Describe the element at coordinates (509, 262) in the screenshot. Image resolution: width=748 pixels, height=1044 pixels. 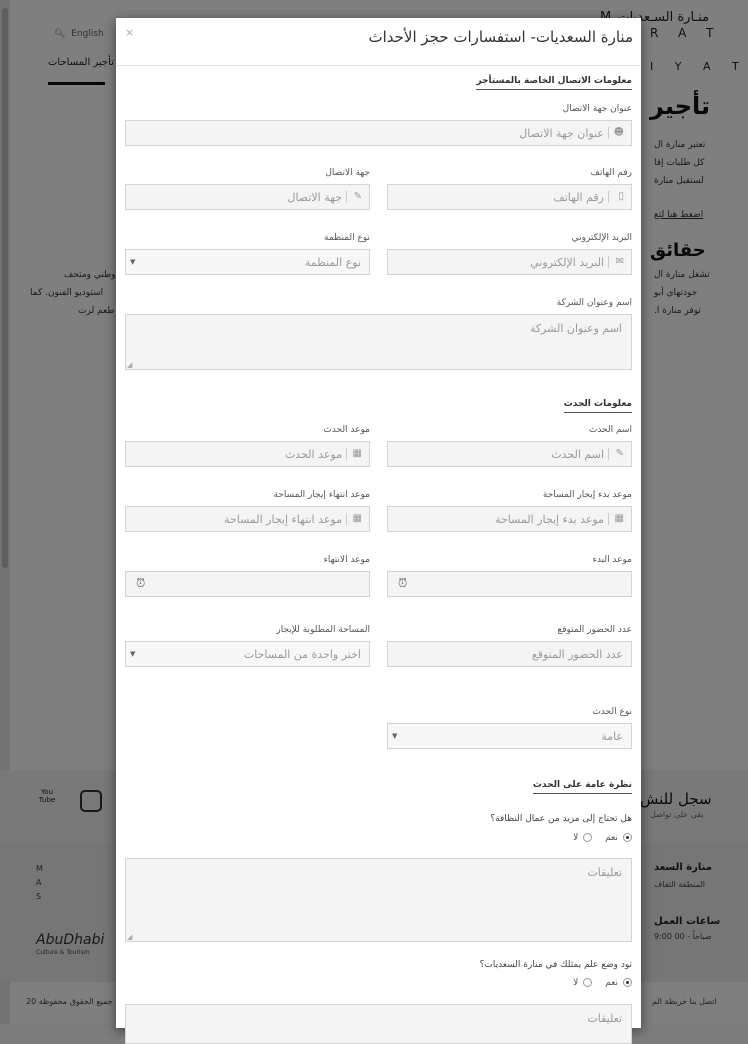
I see `email-input: ✉ البريد الإلكتروني` at that location.